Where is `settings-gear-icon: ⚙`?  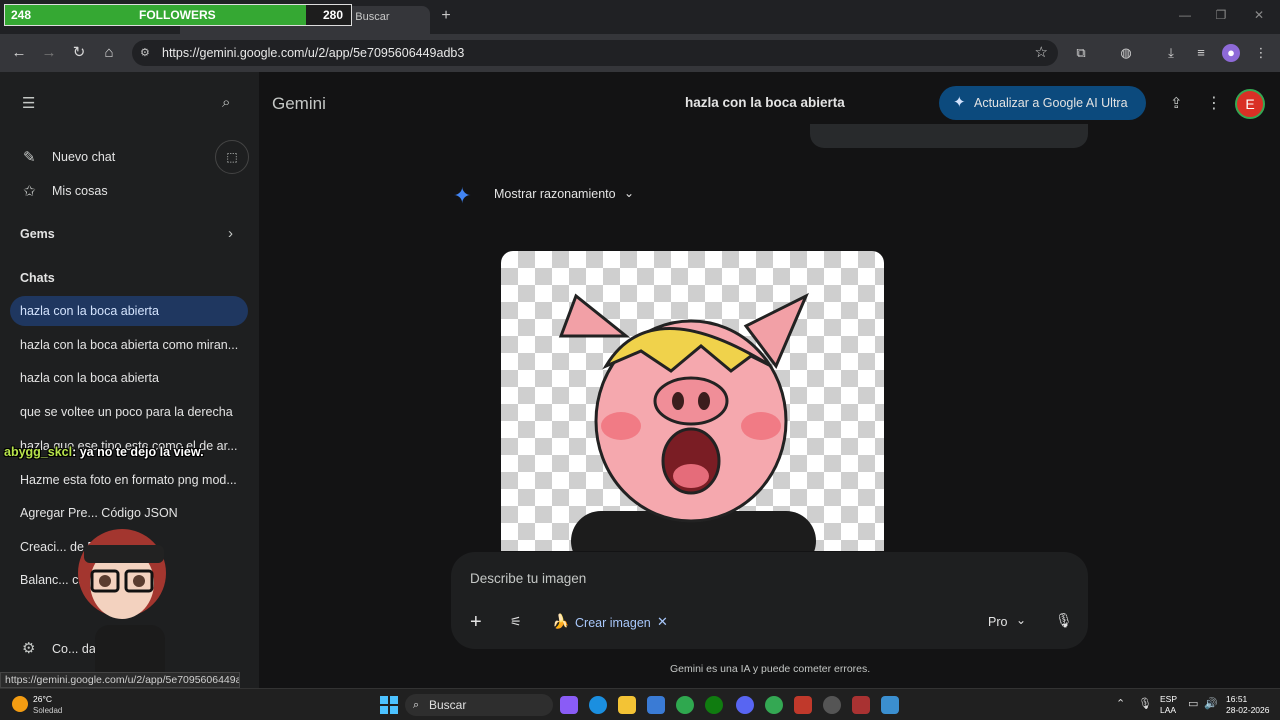 settings-gear-icon: ⚙ is located at coordinates (28, 648).